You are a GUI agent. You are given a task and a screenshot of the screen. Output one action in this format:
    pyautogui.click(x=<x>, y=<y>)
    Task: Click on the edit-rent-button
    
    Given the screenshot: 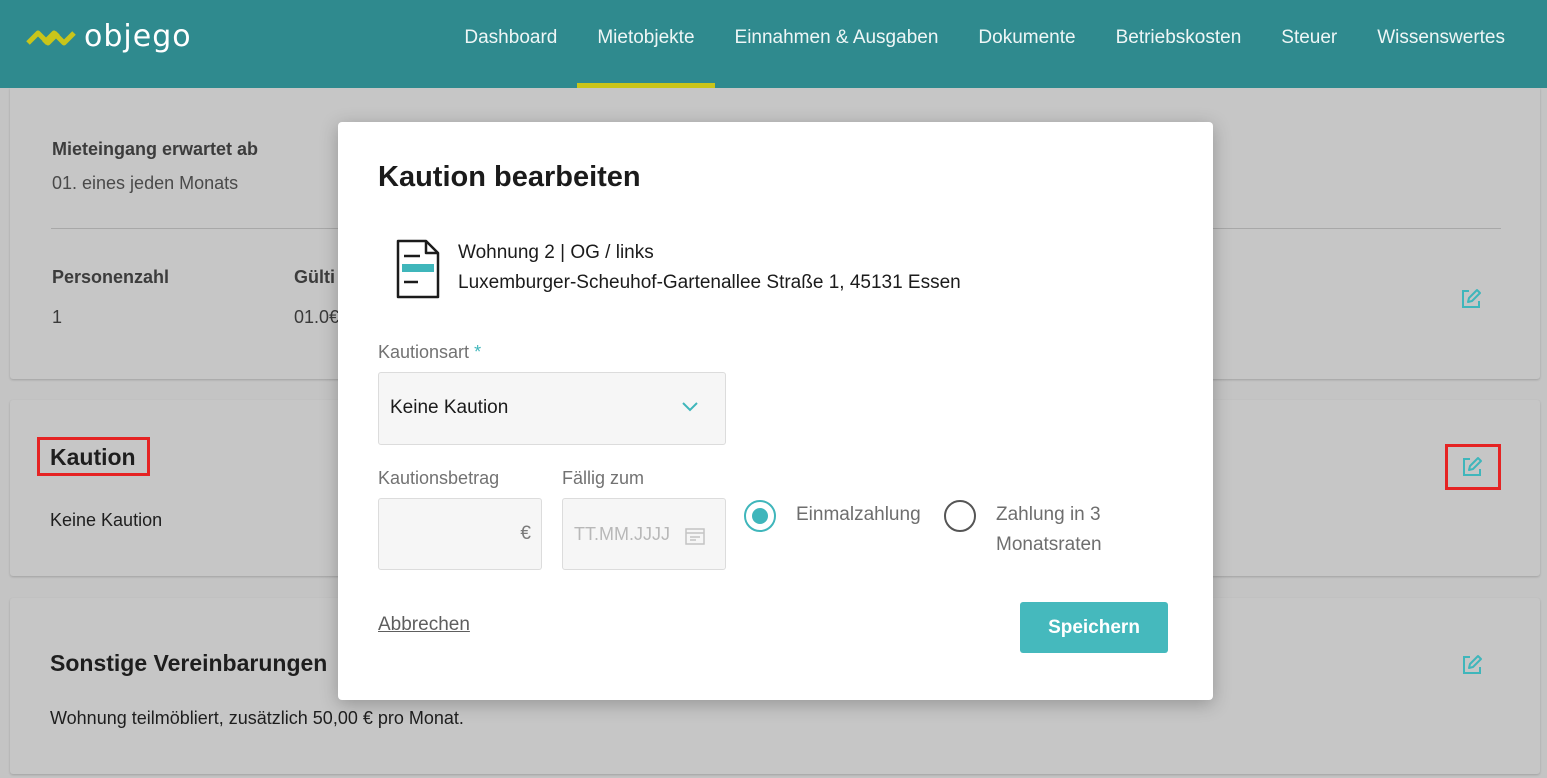 What is the action you would take?
    pyautogui.click(x=1471, y=299)
    